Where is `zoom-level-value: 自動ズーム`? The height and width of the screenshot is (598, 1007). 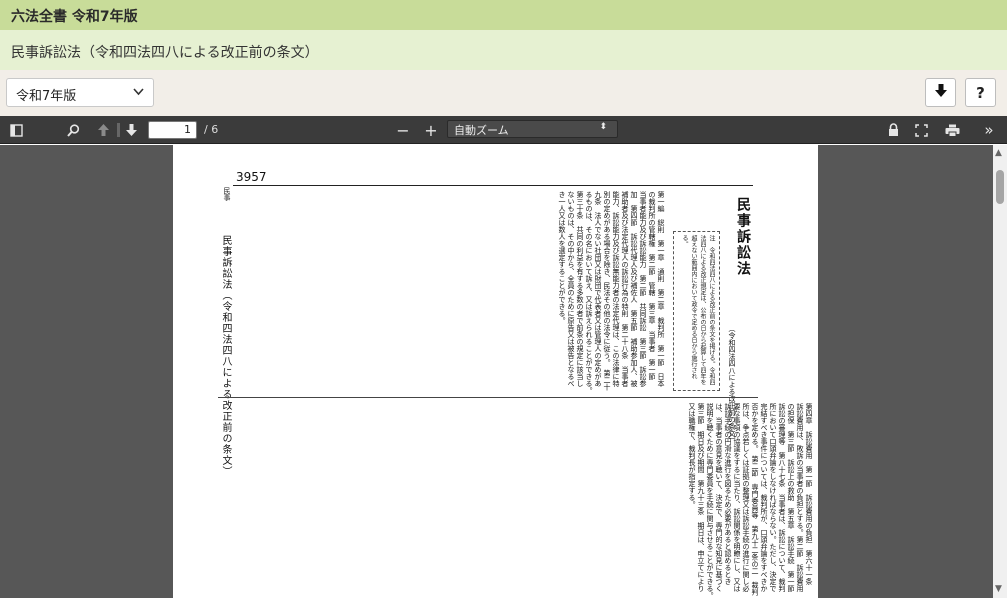 zoom-level-value: 自動ズーム is located at coordinates (481, 130).